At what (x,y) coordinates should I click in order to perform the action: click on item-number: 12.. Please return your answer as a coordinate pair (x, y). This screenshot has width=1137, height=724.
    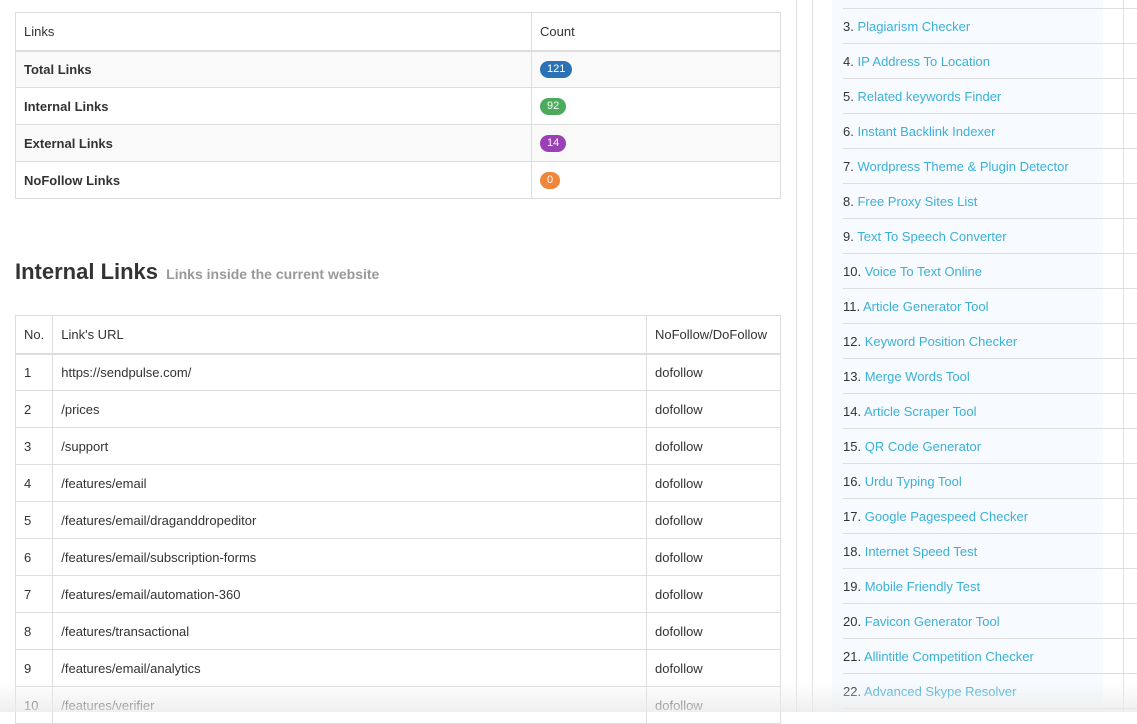
    Looking at the image, I should click on (852, 341).